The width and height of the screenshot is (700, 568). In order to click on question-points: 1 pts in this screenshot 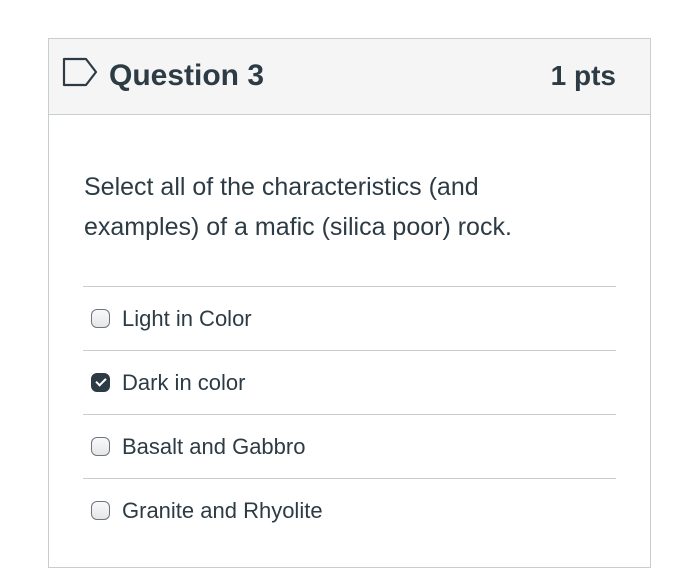, I will do `click(583, 75)`.